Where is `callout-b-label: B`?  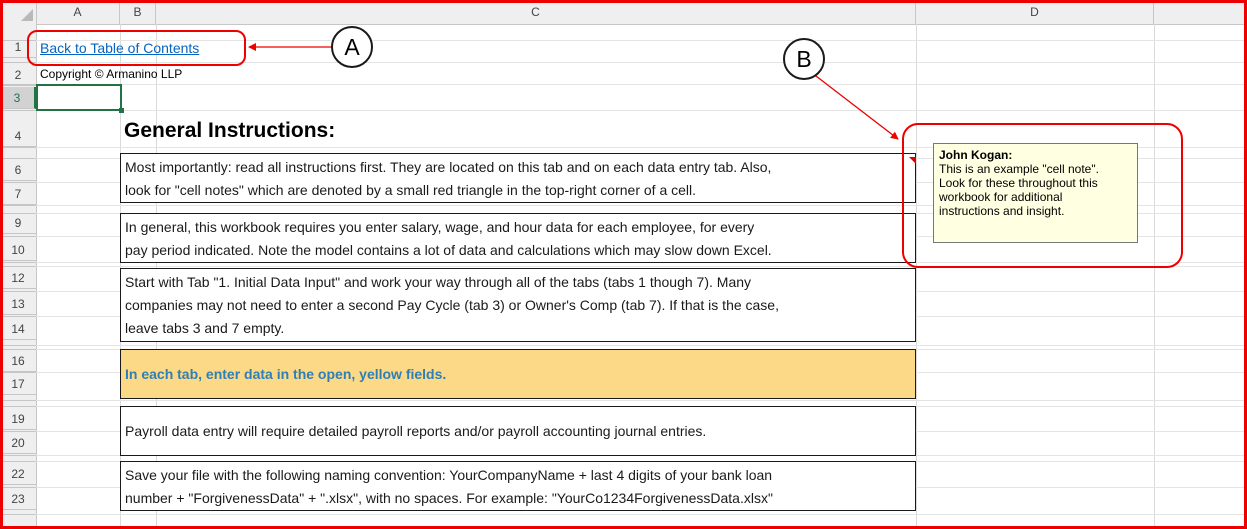 callout-b-label: B is located at coordinates (804, 59).